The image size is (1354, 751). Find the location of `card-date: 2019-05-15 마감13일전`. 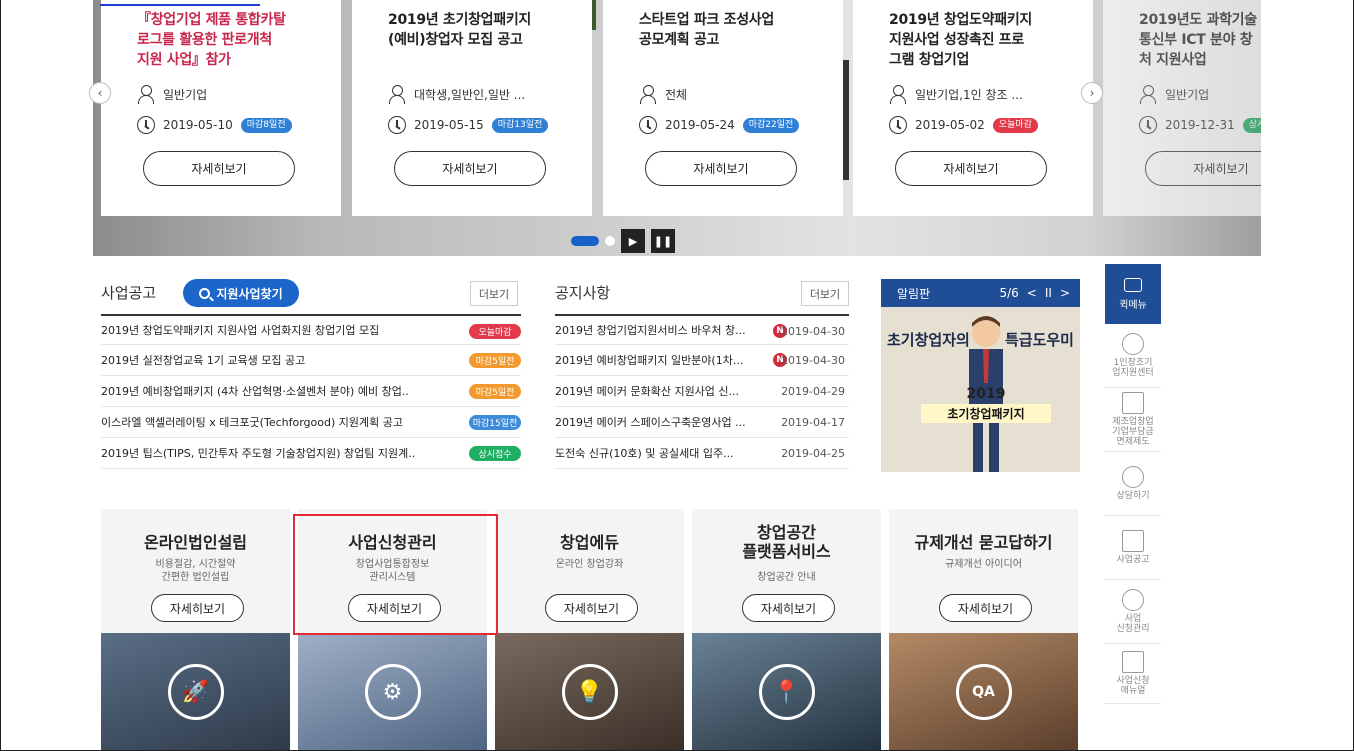

card-date: 2019-05-15 마감13일전 is located at coordinates (468, 125).